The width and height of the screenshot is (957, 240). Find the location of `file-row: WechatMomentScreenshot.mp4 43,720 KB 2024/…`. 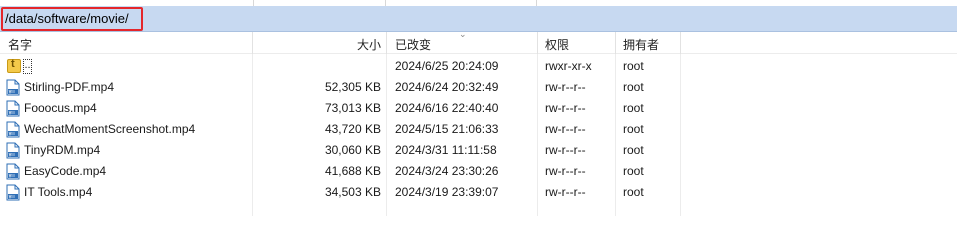

file-row: WechatMomentScreenshot.mp4 43,720 KB 2024/… is located at coordinates (478, 129).